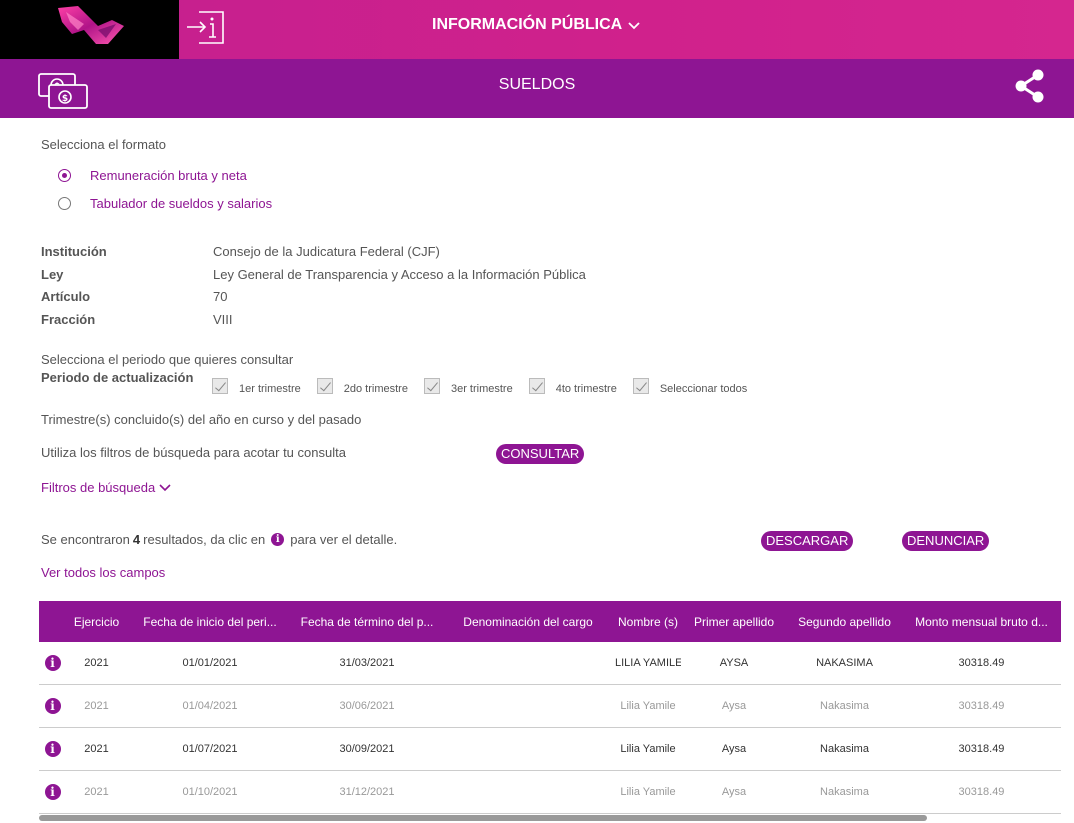  What do you see at coordinates (98, 487) in the screenshot?
I see `filtros-busqueda-label: Filtros de búsqueda` at bounding box center [98, 487].